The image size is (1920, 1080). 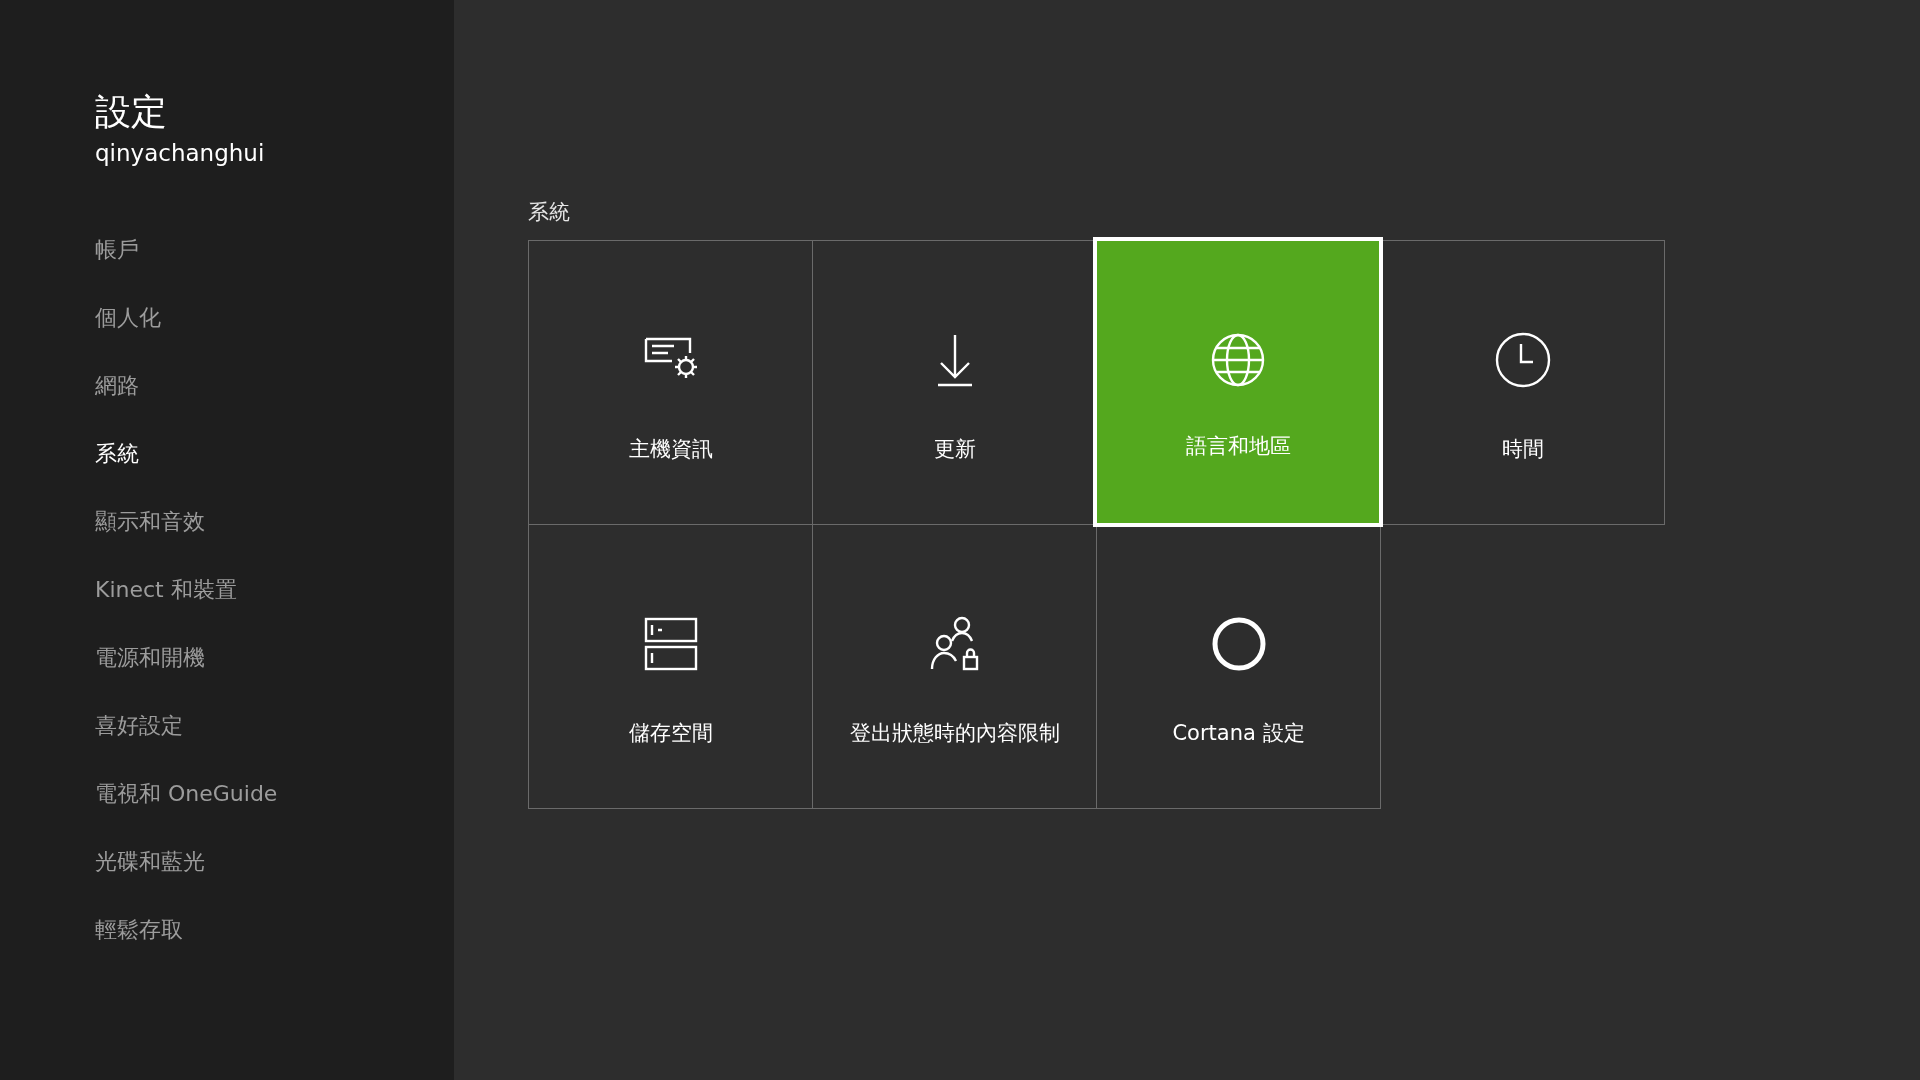 I want to click on settings-tile: 時間, so click(x=1522, y=382).